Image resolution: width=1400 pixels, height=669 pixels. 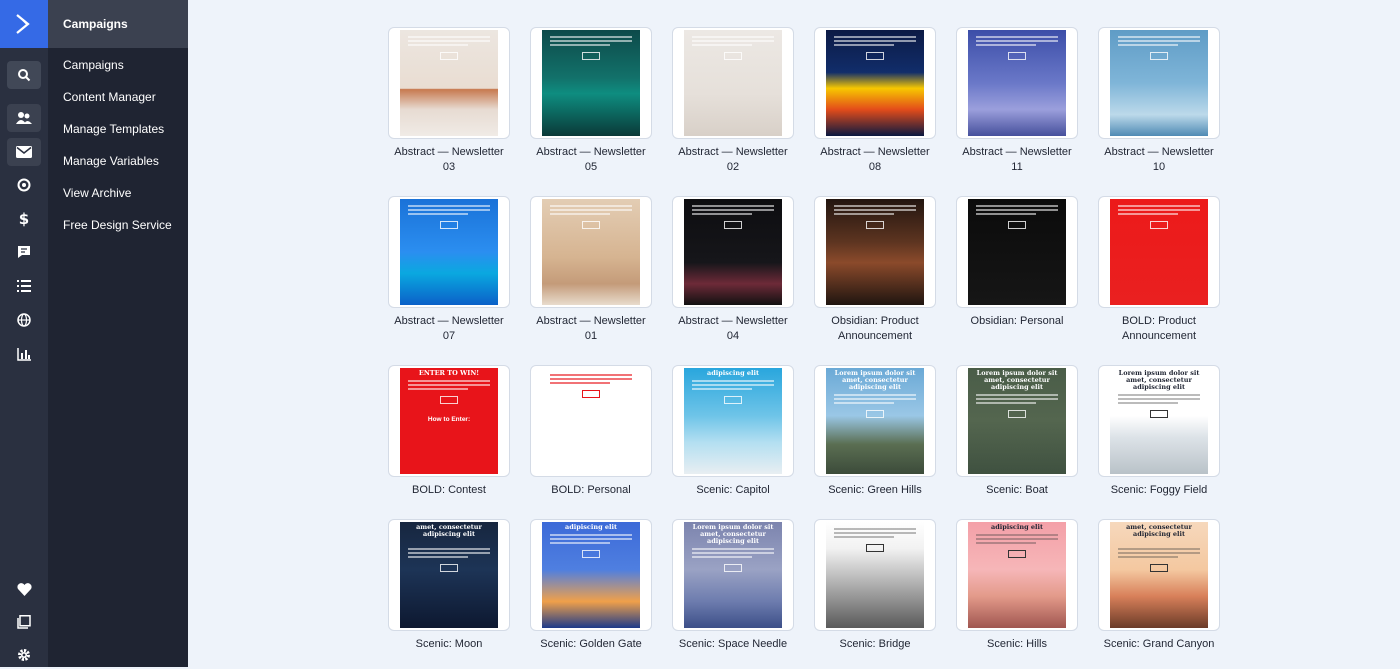 What do you see at coordinates (111, 161) in the screenshot?
I see `menu-item-manage-variables: Manage Variables` at bounding box center [111, 161].